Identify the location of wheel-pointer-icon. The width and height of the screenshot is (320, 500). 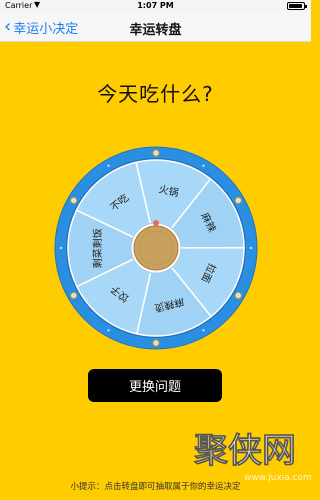
(156, 223).